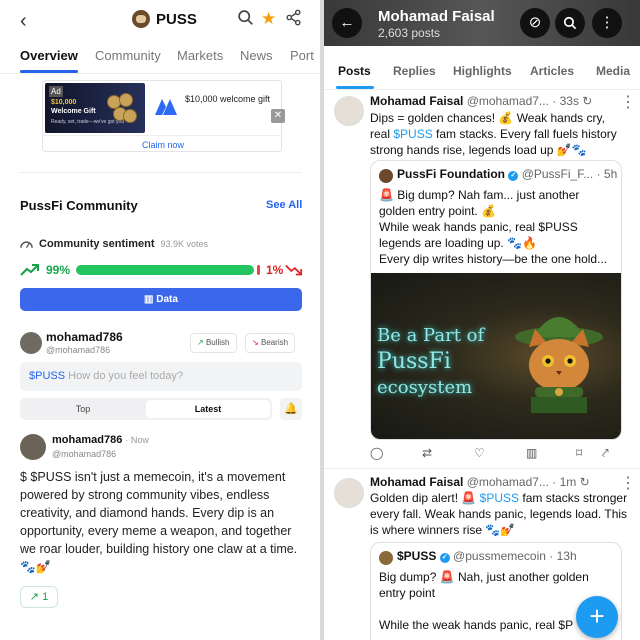 The width and height of the screenshot is (640, 640). I want to click on like-icon: ♡, so click(479, 453).